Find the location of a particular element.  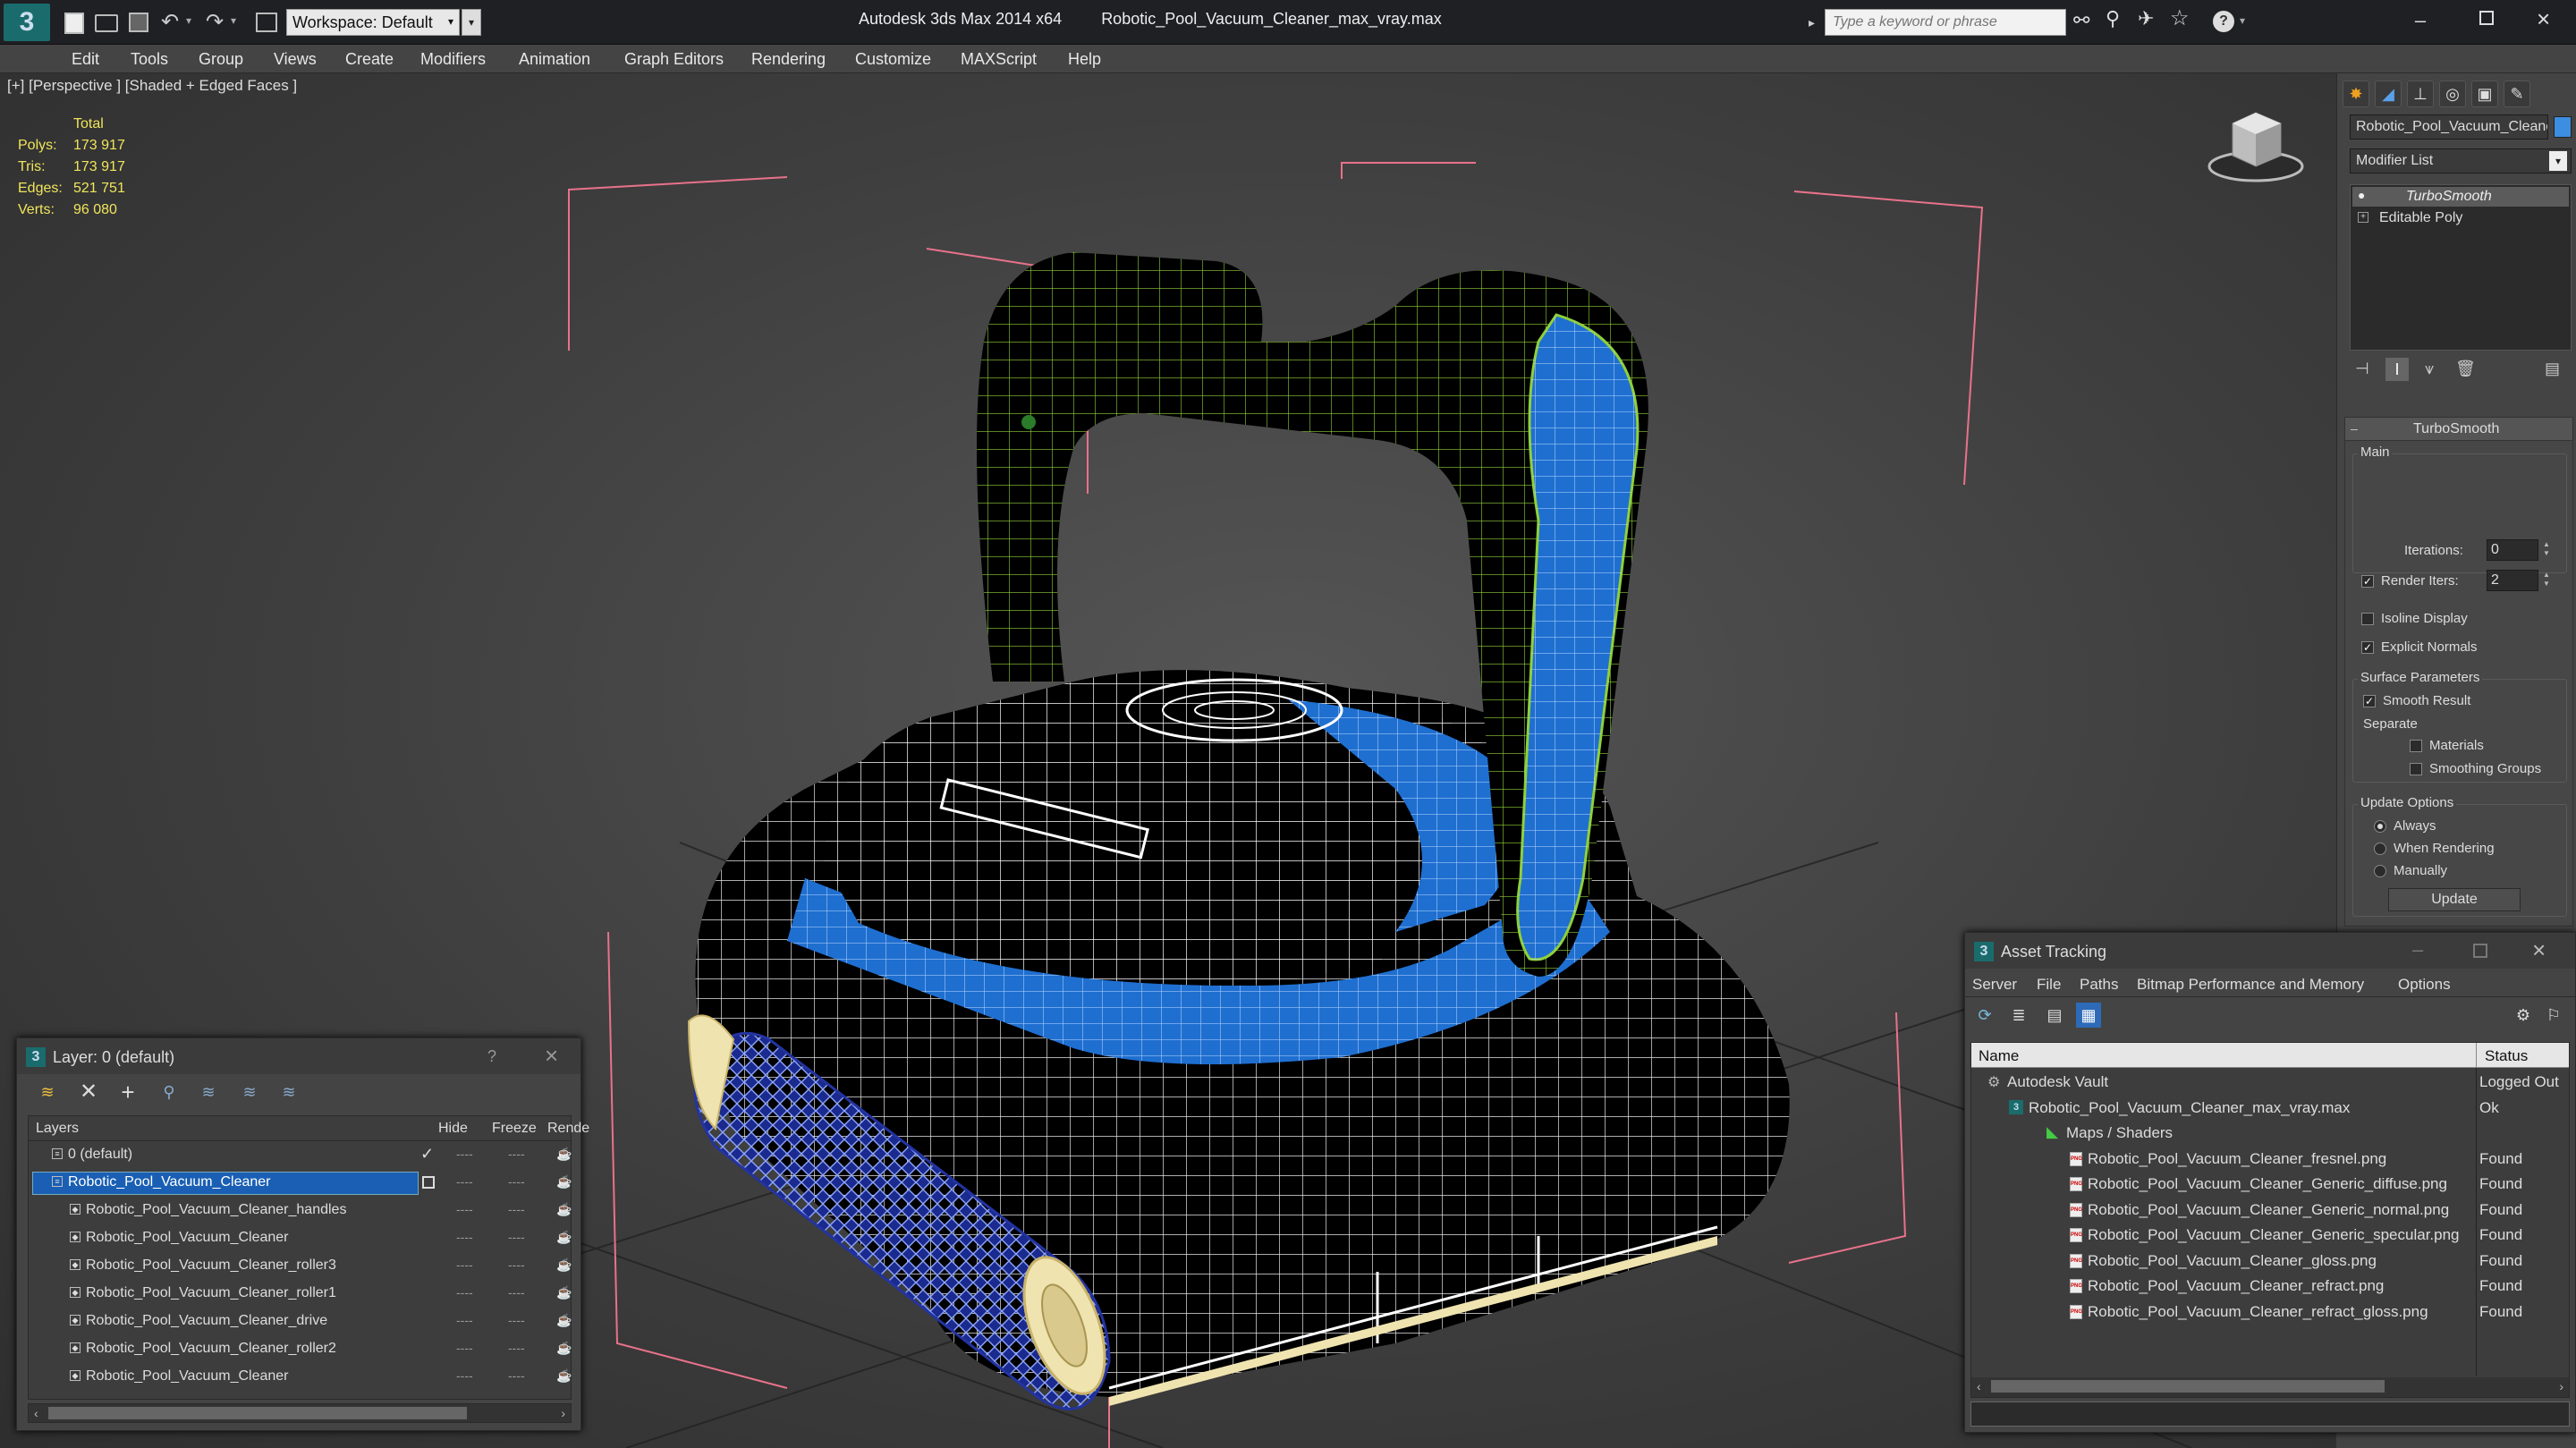

communication-icon: ✈ is located at coordinates (2146, 18).